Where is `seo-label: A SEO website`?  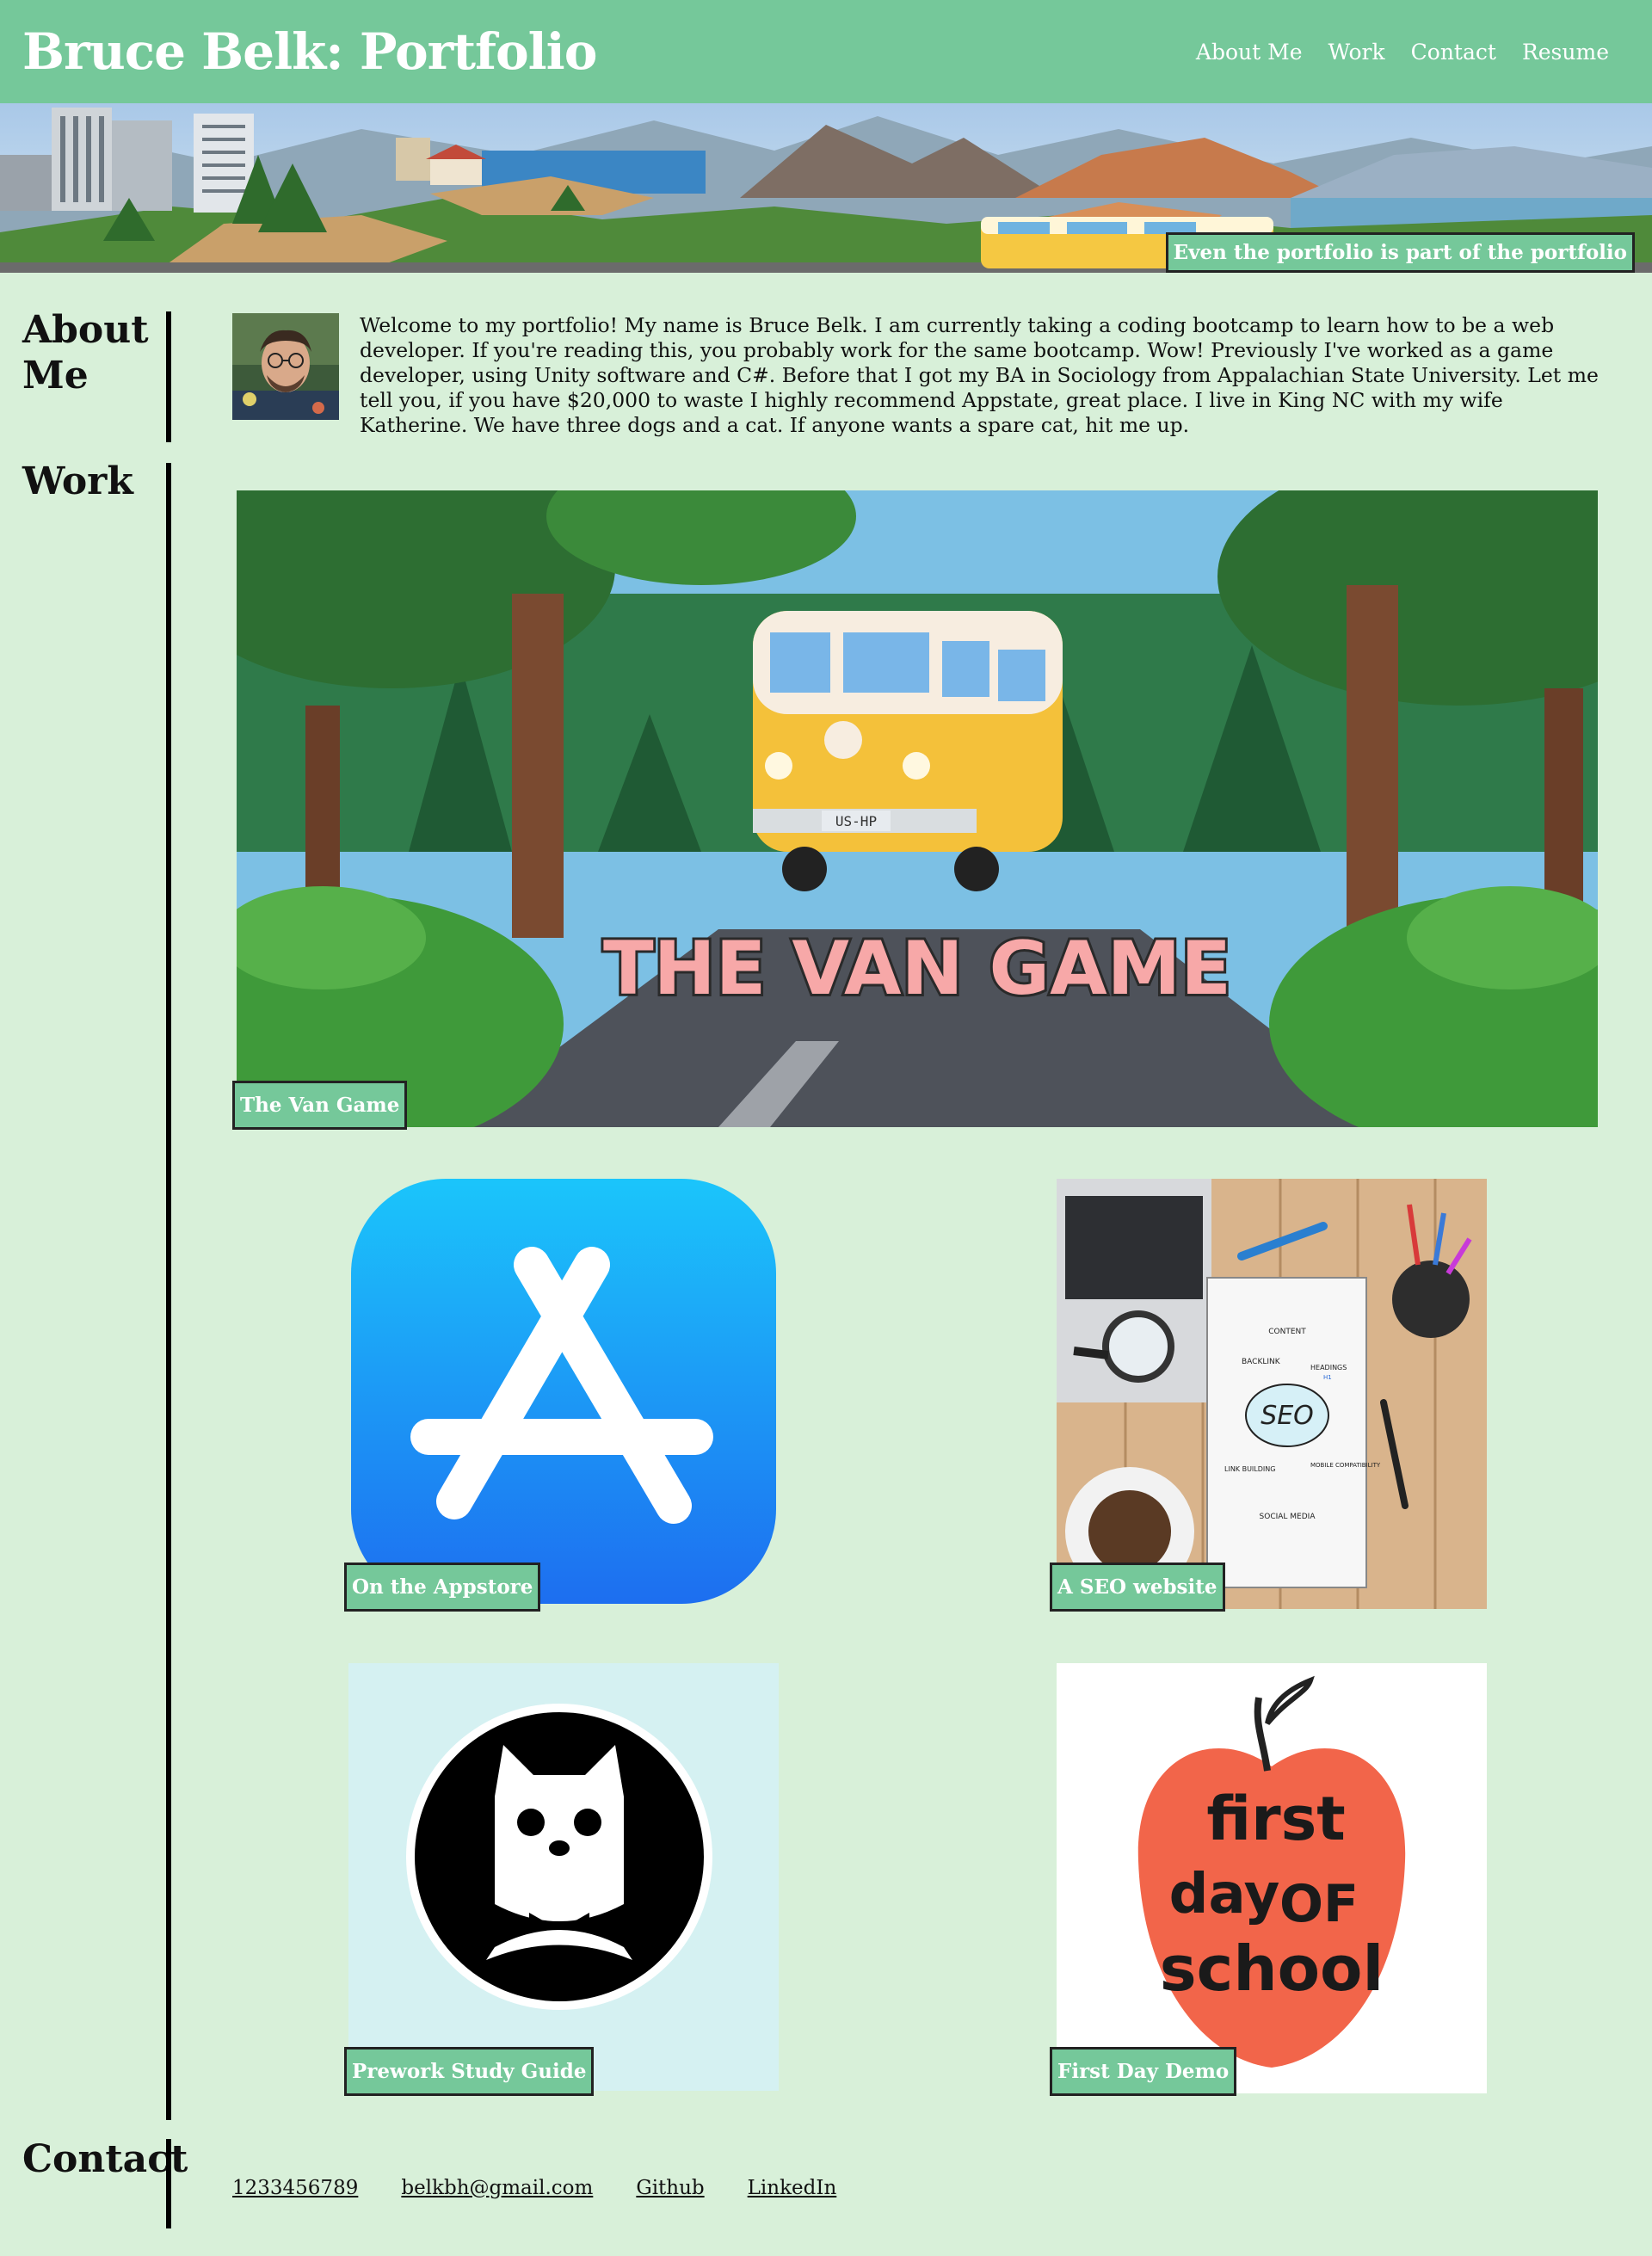 seo-label: A SEO website is located at coordinates (1137, 1587).